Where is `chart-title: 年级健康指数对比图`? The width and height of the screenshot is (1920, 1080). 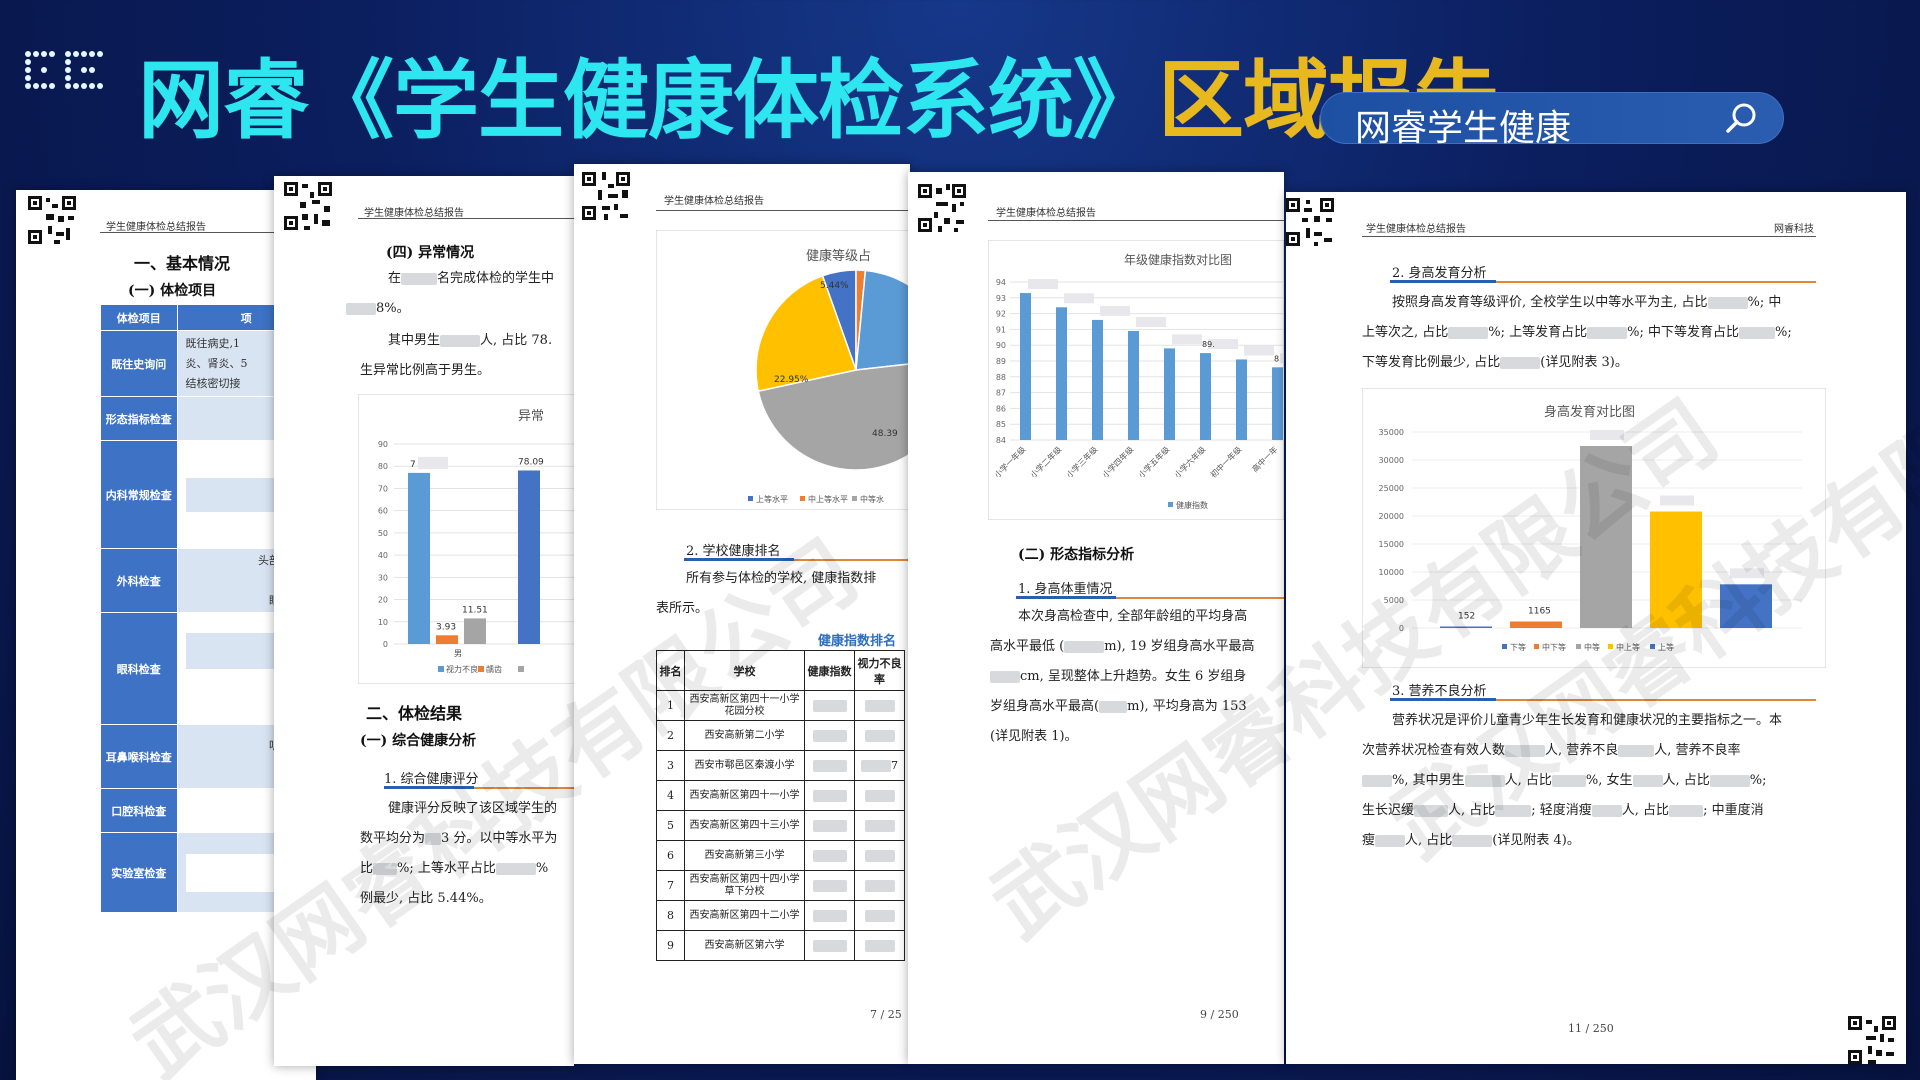 chart-title: 年级健康指数对比图 is located at coordinates (1178, 259).